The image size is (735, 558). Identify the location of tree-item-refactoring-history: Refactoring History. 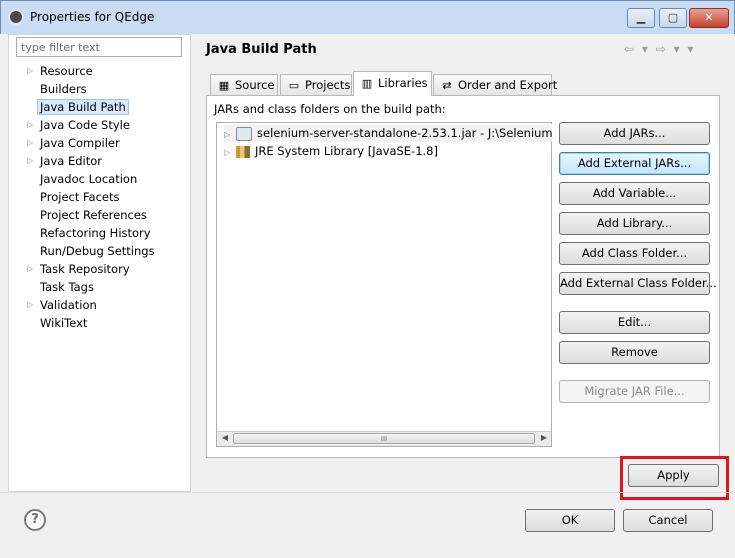
(106, 233).